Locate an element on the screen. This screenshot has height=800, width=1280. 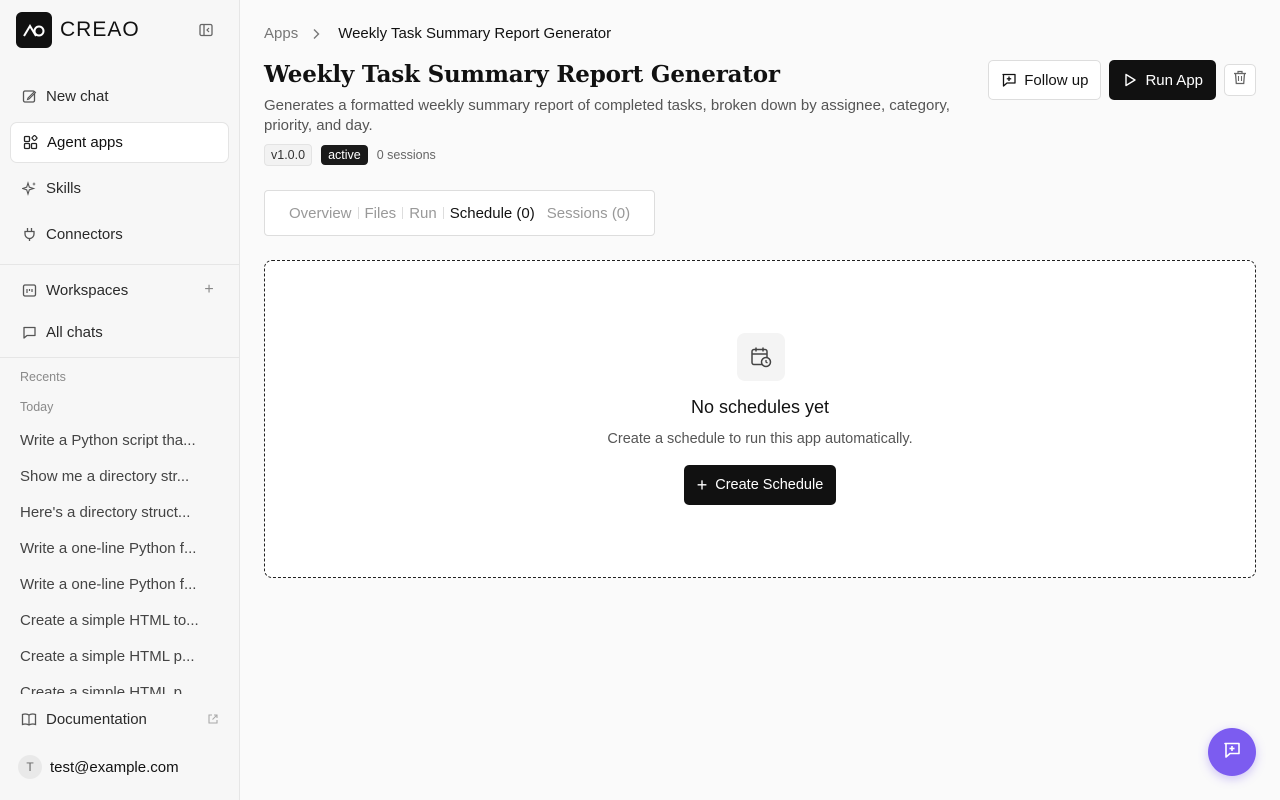
run-app-button: Run App is located at coordinates (1162, 80).